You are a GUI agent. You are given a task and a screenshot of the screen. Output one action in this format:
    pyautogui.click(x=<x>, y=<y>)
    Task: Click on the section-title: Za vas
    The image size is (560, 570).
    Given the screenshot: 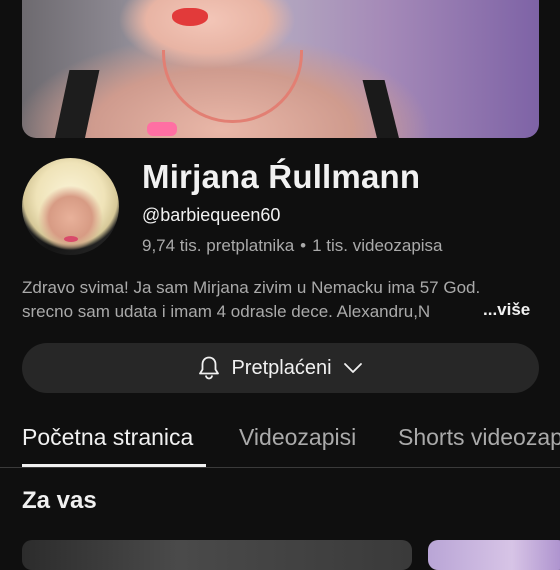 What is the action you would take?
    pyautogui.click(x=59, y=500)
    